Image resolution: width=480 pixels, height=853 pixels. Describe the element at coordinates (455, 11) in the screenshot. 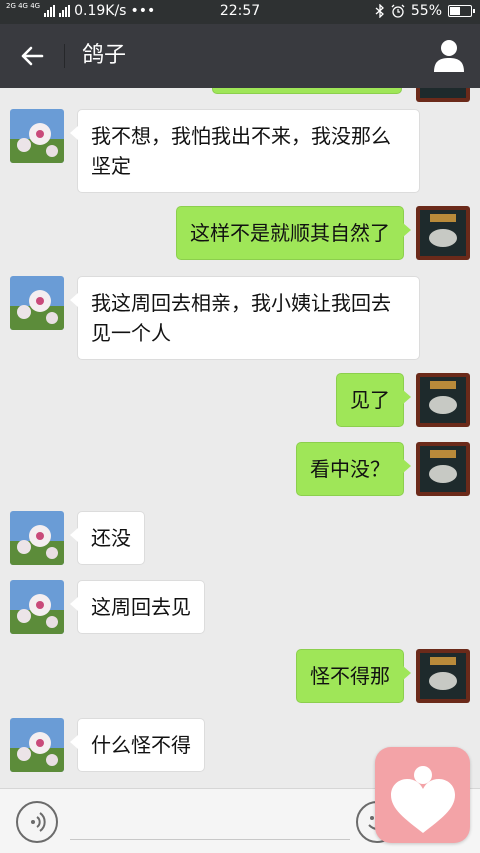

I see `battery-fill` at that location.